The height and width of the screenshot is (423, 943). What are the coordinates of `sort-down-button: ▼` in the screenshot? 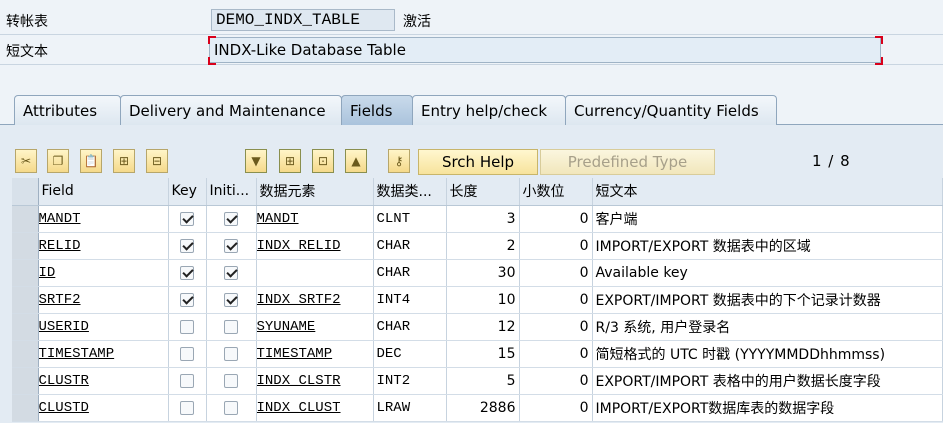 It's located at (256, 161).